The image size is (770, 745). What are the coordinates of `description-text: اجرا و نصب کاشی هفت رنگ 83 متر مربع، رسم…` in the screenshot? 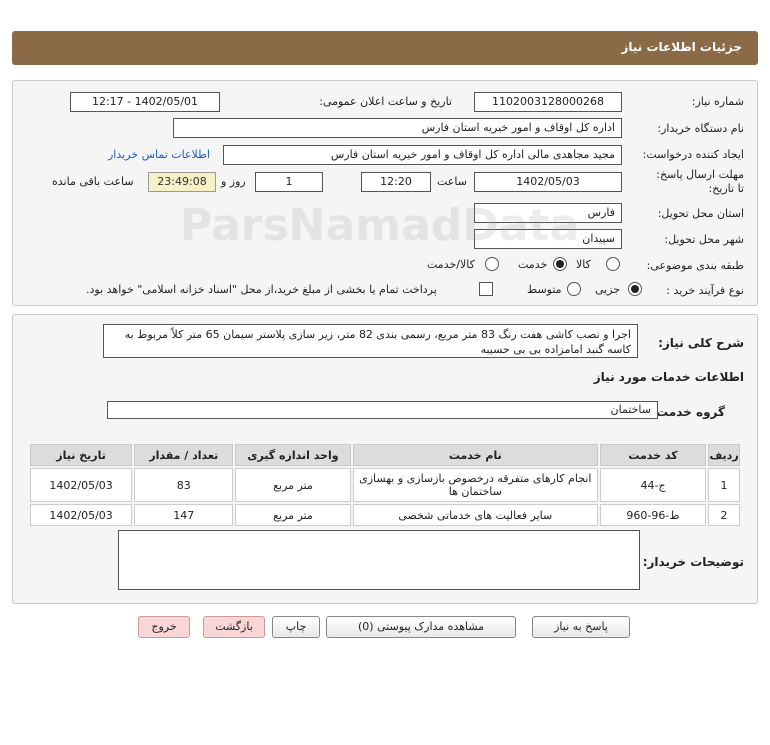 It's located at (370, 341).